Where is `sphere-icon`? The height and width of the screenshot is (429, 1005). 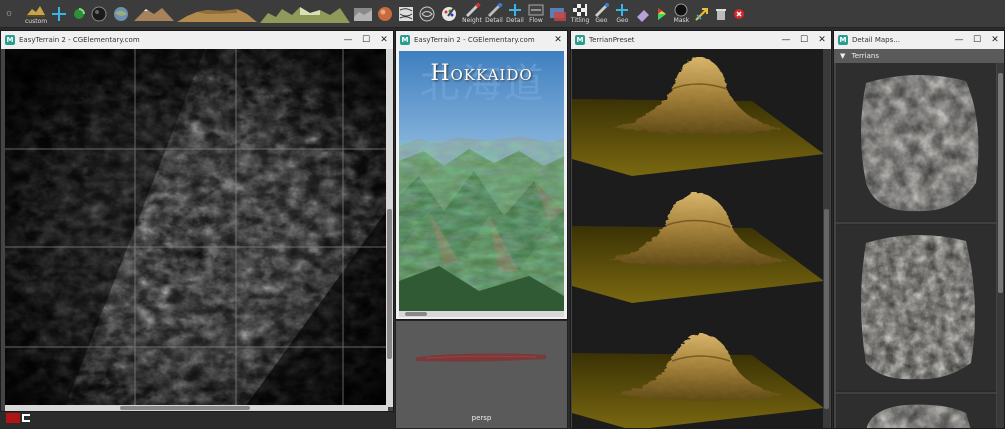 sphere-icon is located at coordinates (99, 13).